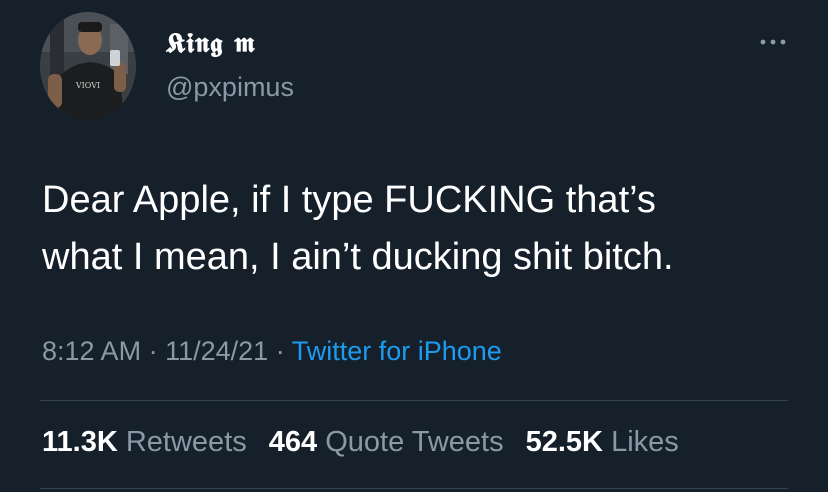 This screenshot has width=828, height=492. I want to click on author-display-name: 𝕶𝖎𝖓𝖌 𝖒, so click(211, 44).